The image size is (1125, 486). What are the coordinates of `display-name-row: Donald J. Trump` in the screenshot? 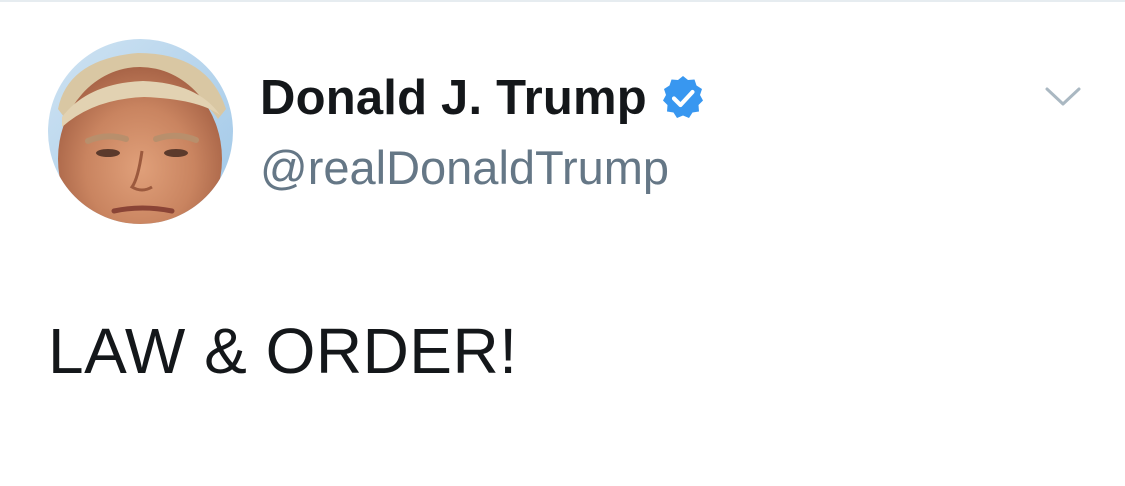 It's located at (483, 98).